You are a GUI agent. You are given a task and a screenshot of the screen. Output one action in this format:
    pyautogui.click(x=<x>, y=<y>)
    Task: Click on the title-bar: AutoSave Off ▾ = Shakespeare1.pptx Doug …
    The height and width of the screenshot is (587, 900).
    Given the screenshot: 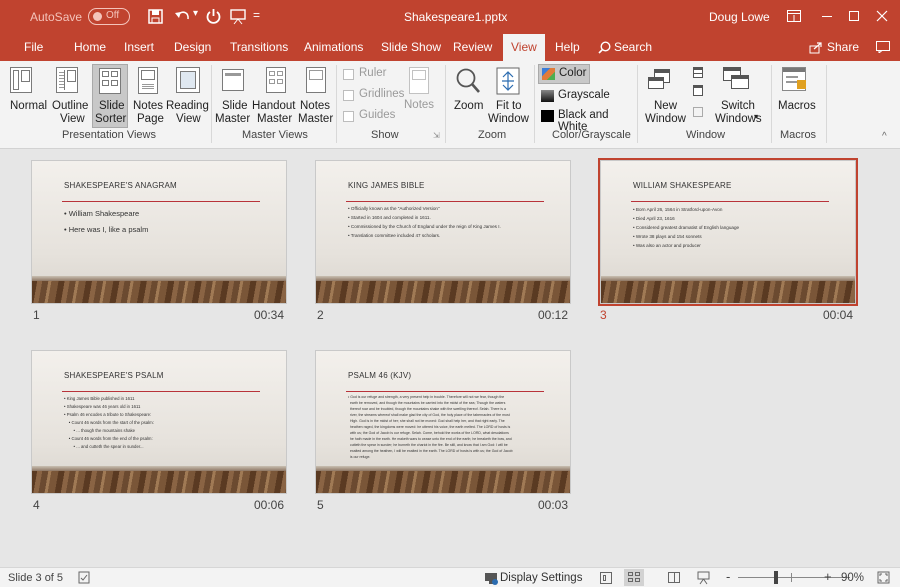 What is the action you would take?
    pyautogui.click(x=450, y=17)
    